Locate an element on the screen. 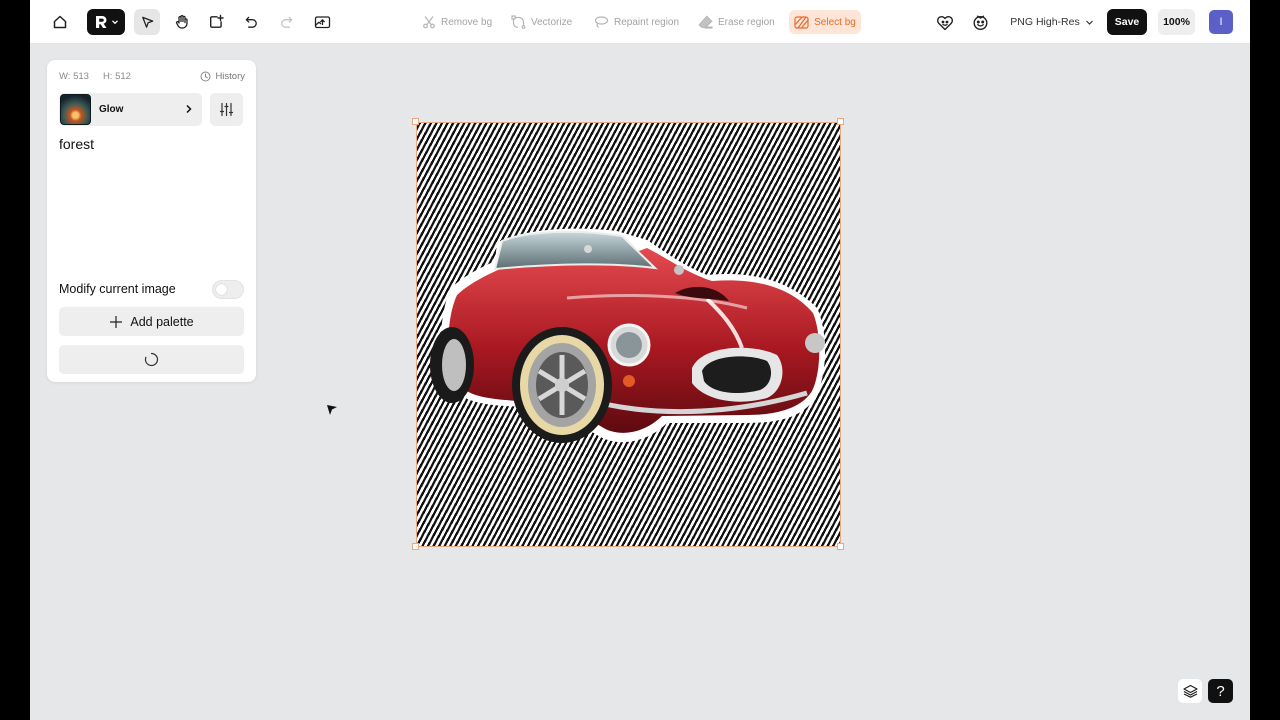  style-selector: Glow is located at coordinates (130, 109).